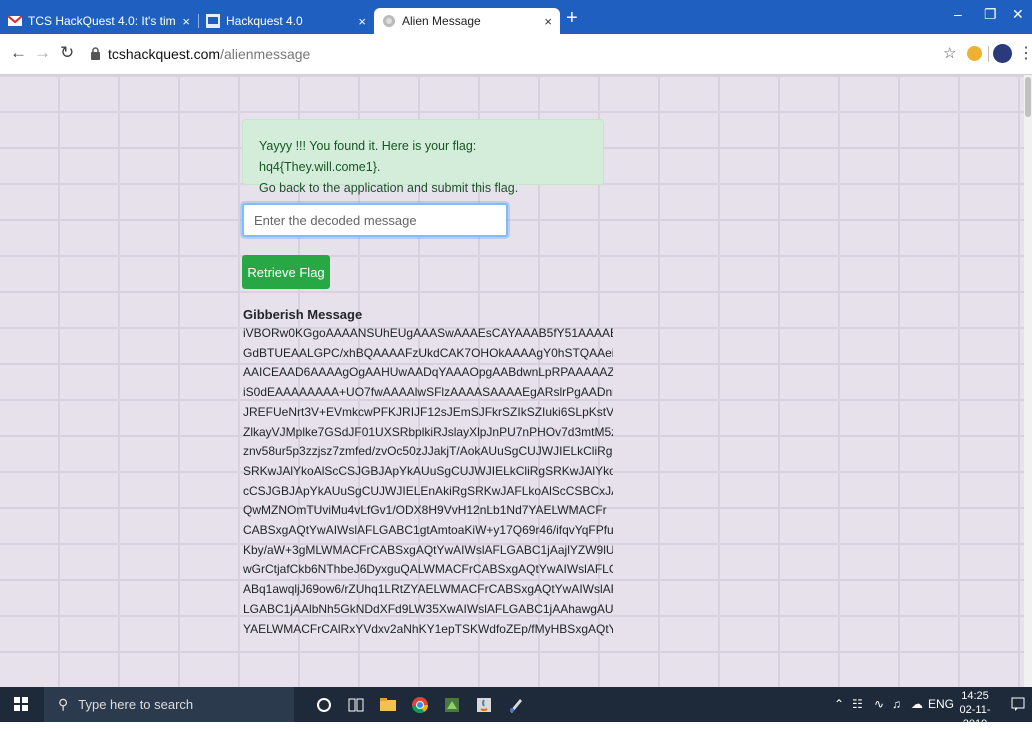 The width and height of the screenshot is (1032, 731). What do you see at coordinates (264, 21) in the screenshot?
I see `tab-title: Hackquest 4.0` at bounding box center [264, 21].